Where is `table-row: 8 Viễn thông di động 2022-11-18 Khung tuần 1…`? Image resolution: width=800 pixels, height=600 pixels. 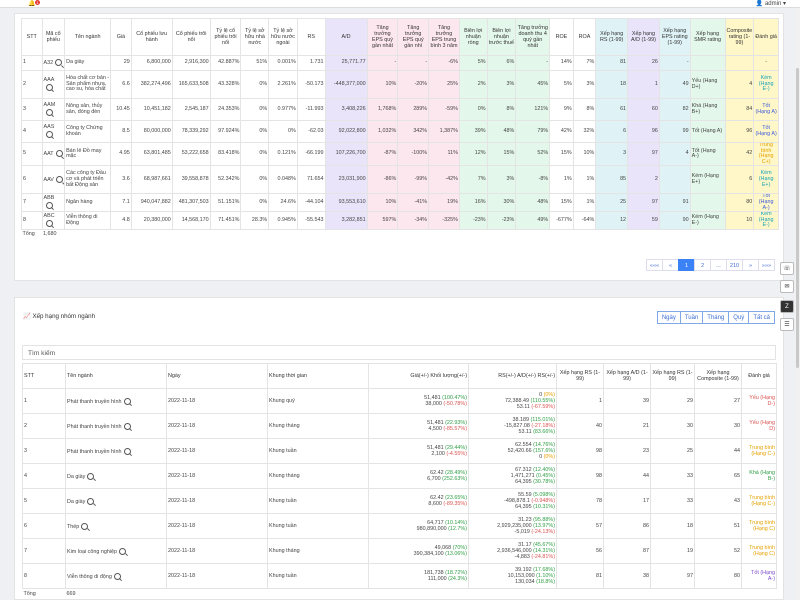 table-row: 8 Viễn thông di động 2022-11-18 Khung tuần 1… is located at coordinates (399, 576).